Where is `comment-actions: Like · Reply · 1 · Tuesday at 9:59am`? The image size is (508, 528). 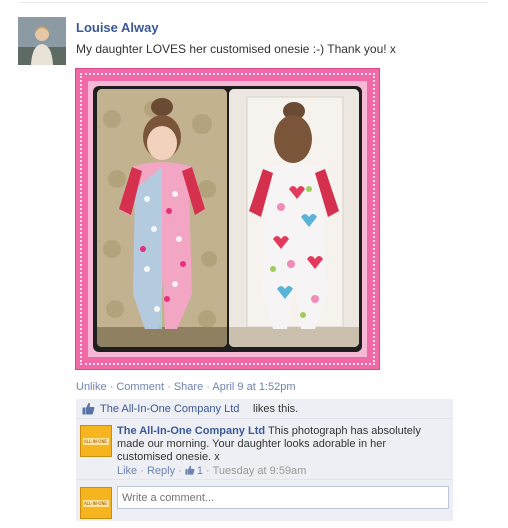 comment-actions: Like · Reply · 1 · Tuesday at 9:59am is located at coordinates (211, 471).